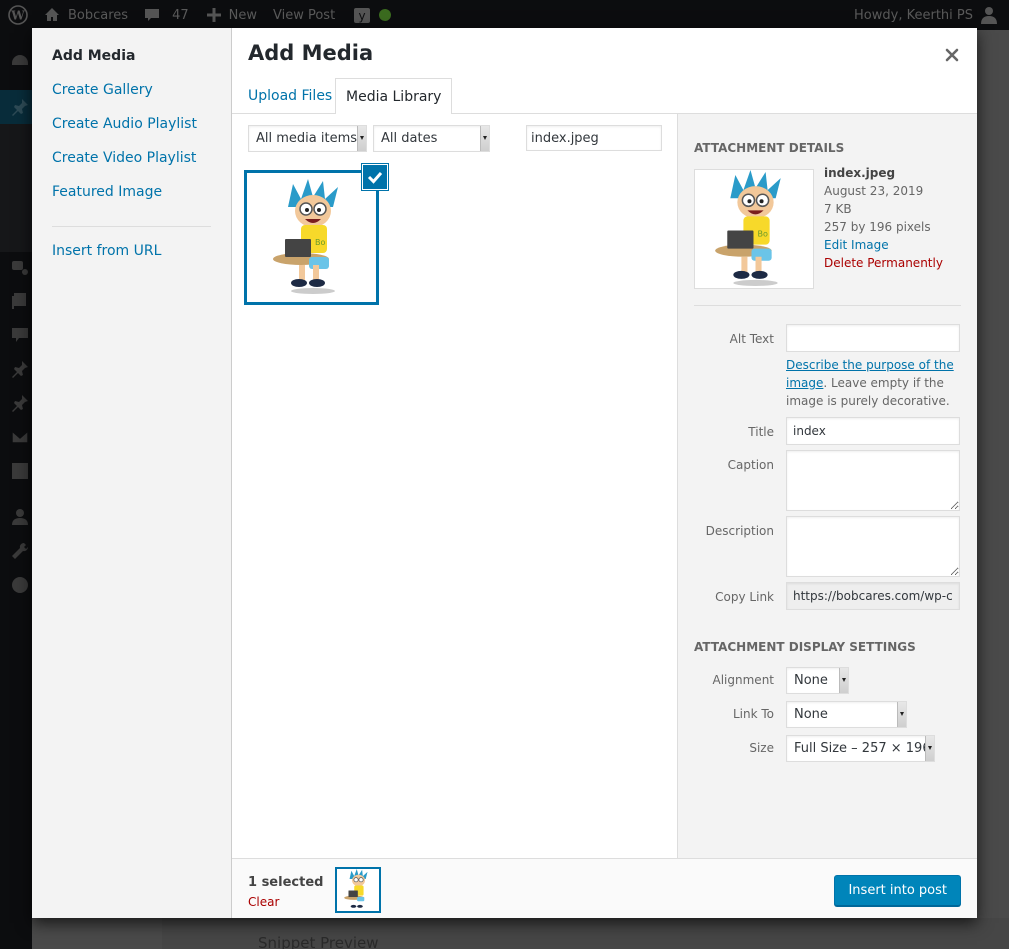 The image size is (1009, 949). Describe the element at coordinates (873, 431) in the screenshot. I see `title-input` at that location.